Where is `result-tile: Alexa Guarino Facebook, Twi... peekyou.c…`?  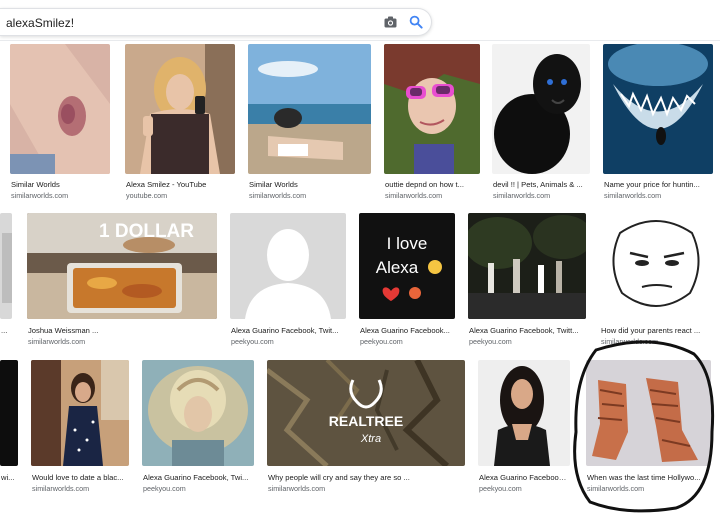
result-tile: Alexa Guarino Facebook, Twi... peekyou.c… is located at coordinates (198, 427).